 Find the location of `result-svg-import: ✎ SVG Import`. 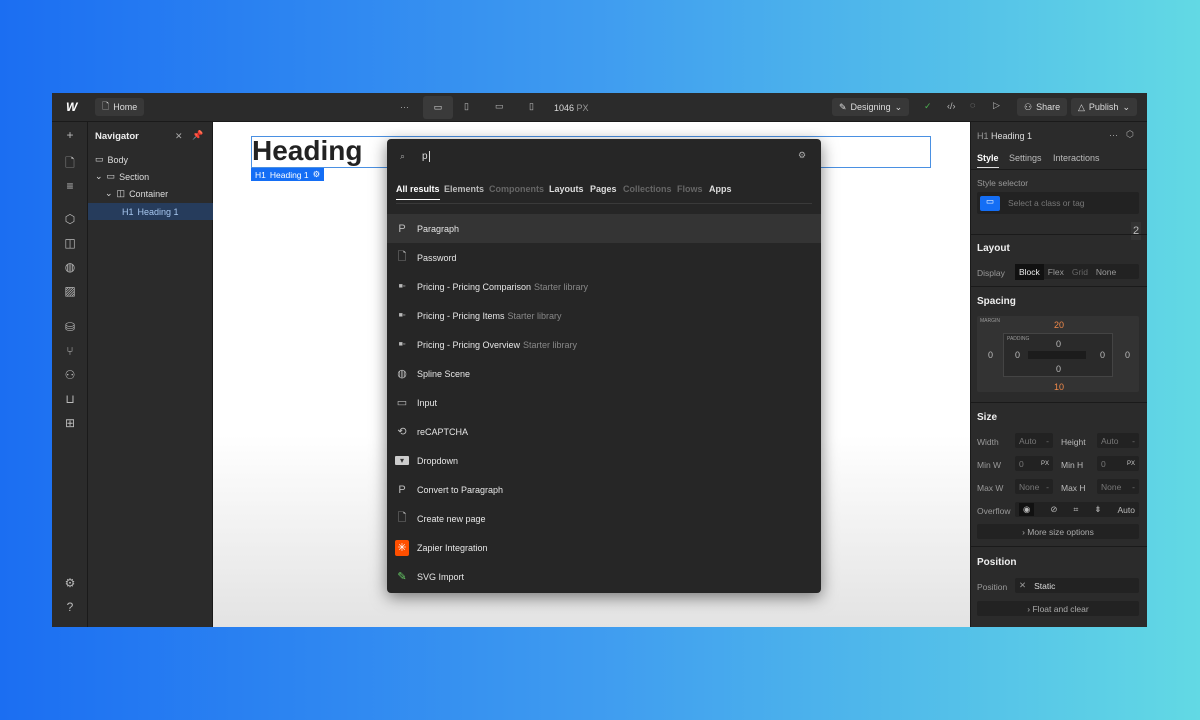

result-svg-import: ✎ SVG Import is located at coordinates (604, 576).